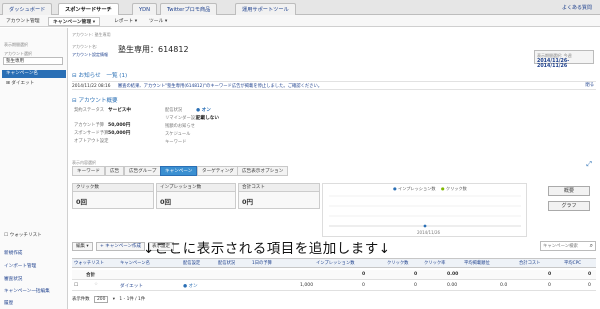  Describe the element at coordinates (180, 126) in the screenshot. I see `remaining-key: 残額のお知らせ` at that location.